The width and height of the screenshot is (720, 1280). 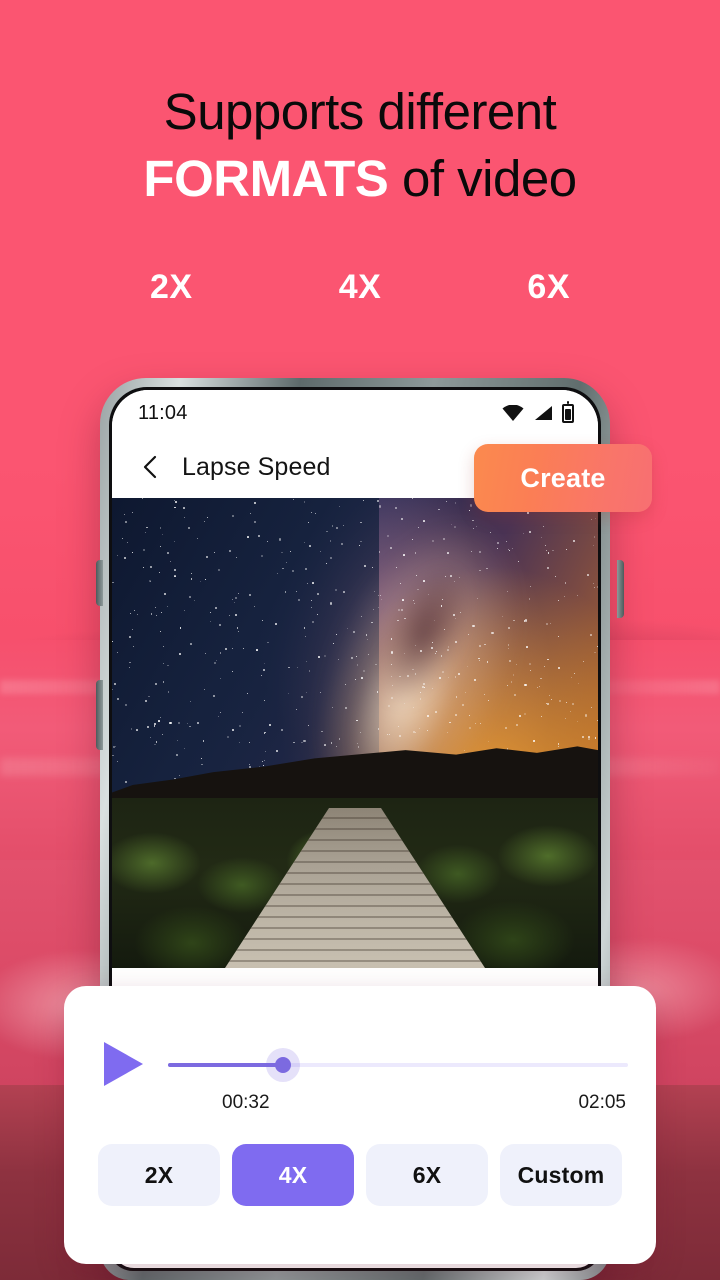 I want to click on time-row: 00:32 02:05, so click(x=424, y=1103).